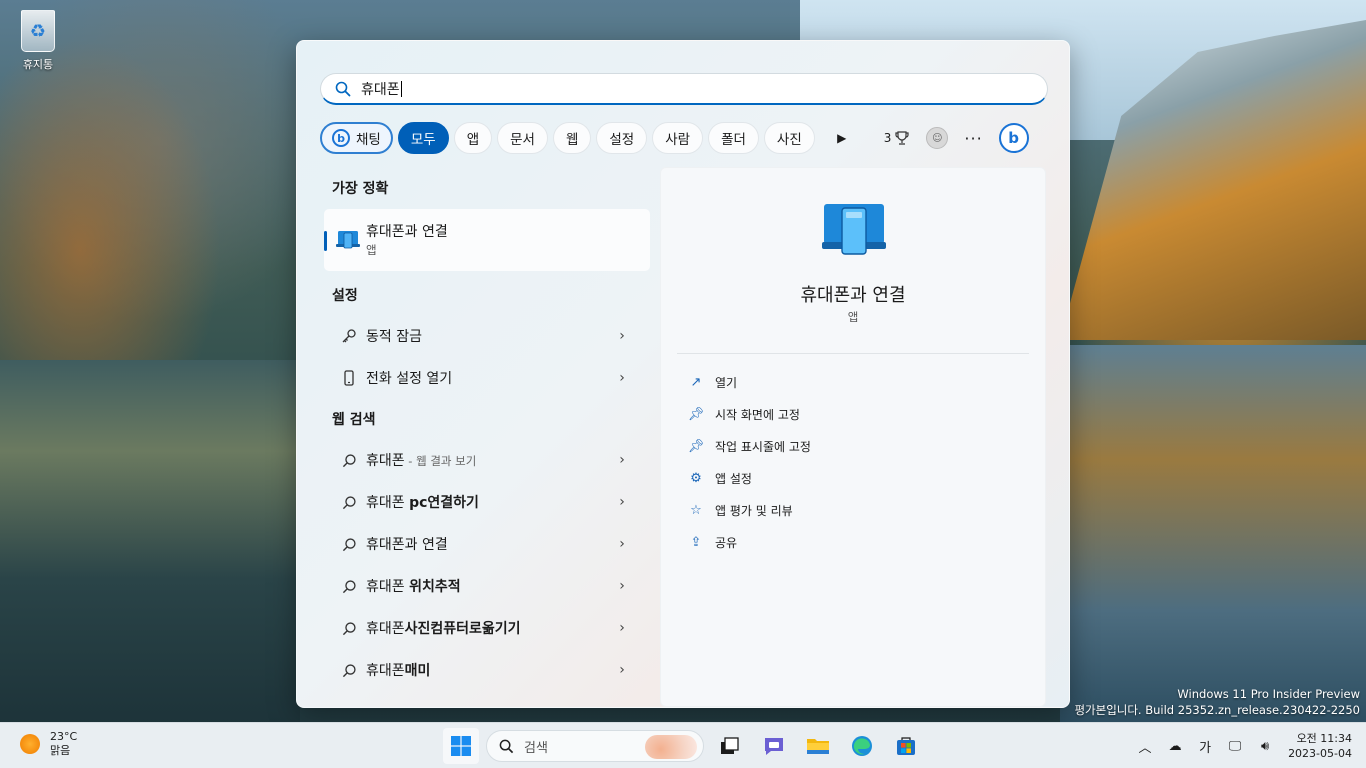 The image size is (1366, 768). What do you see at coordinates (64, 736) in the screenshot?
I see `weather-temperature: 23°C` at bounding box center [64, 736].